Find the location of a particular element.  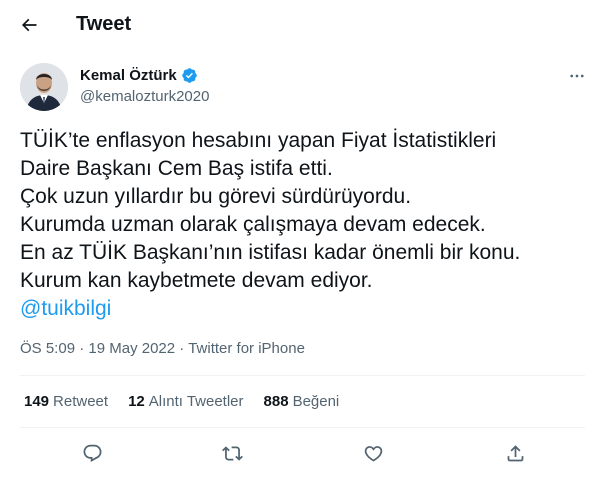

more-button is located at coordinates (577, 76).